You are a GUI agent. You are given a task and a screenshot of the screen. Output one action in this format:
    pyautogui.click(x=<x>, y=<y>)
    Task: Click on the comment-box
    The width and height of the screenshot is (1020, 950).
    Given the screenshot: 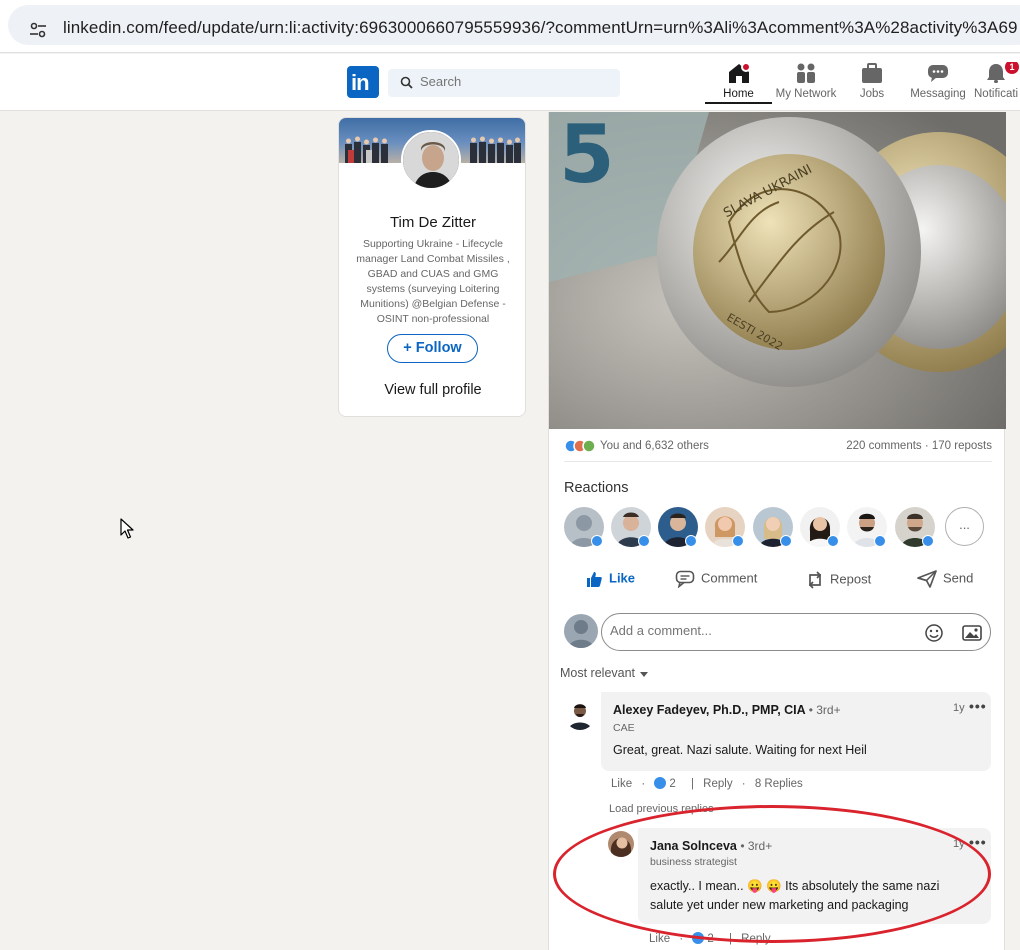 What is the action you would take?
    pyautogui.click(x=796, y=632)
    